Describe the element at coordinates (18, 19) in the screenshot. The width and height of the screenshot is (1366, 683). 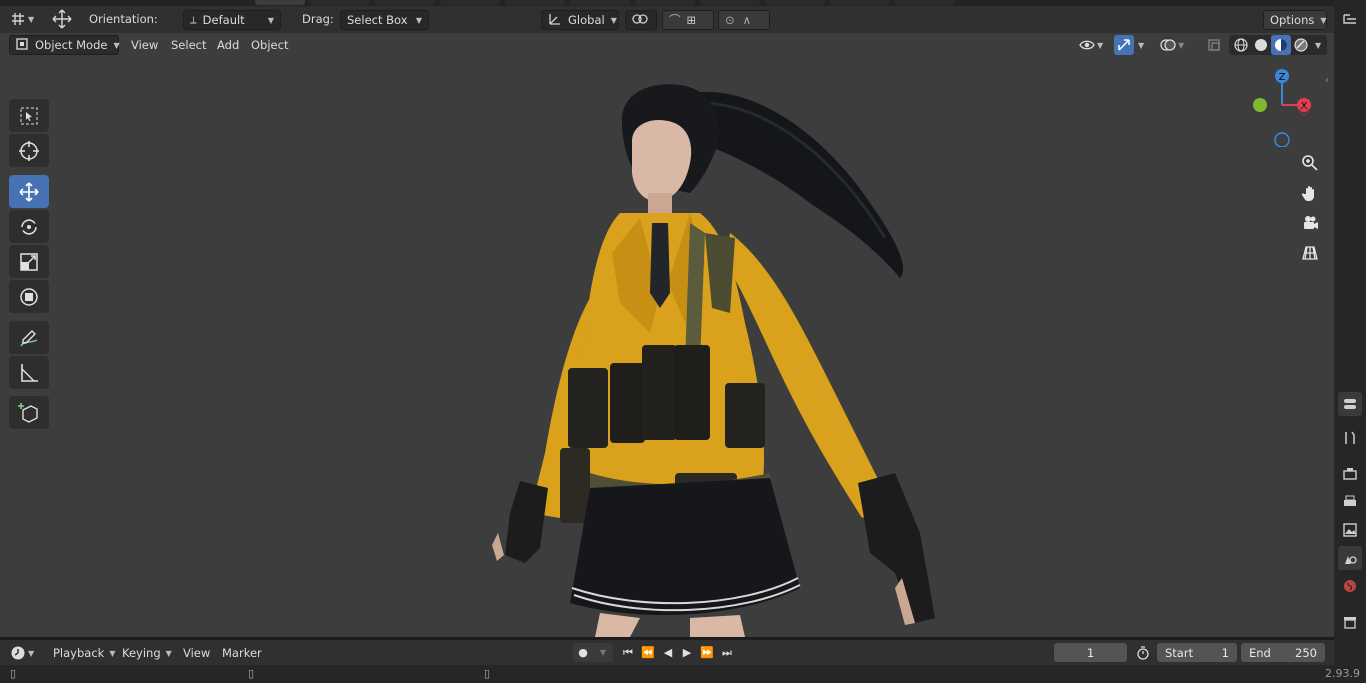
I see `editor-type-icon` at that location.